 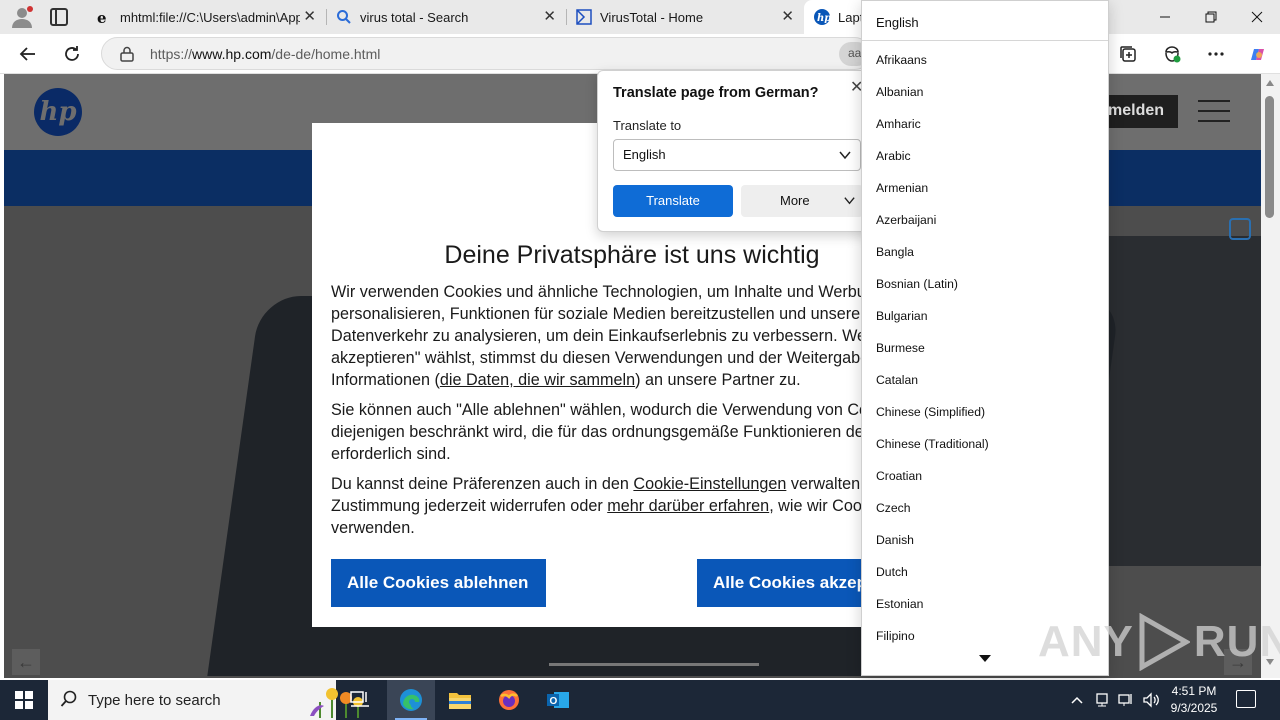 I want to click on system-clock: 4:51 PM 9/3/2025, so click(x=1194, y=700).